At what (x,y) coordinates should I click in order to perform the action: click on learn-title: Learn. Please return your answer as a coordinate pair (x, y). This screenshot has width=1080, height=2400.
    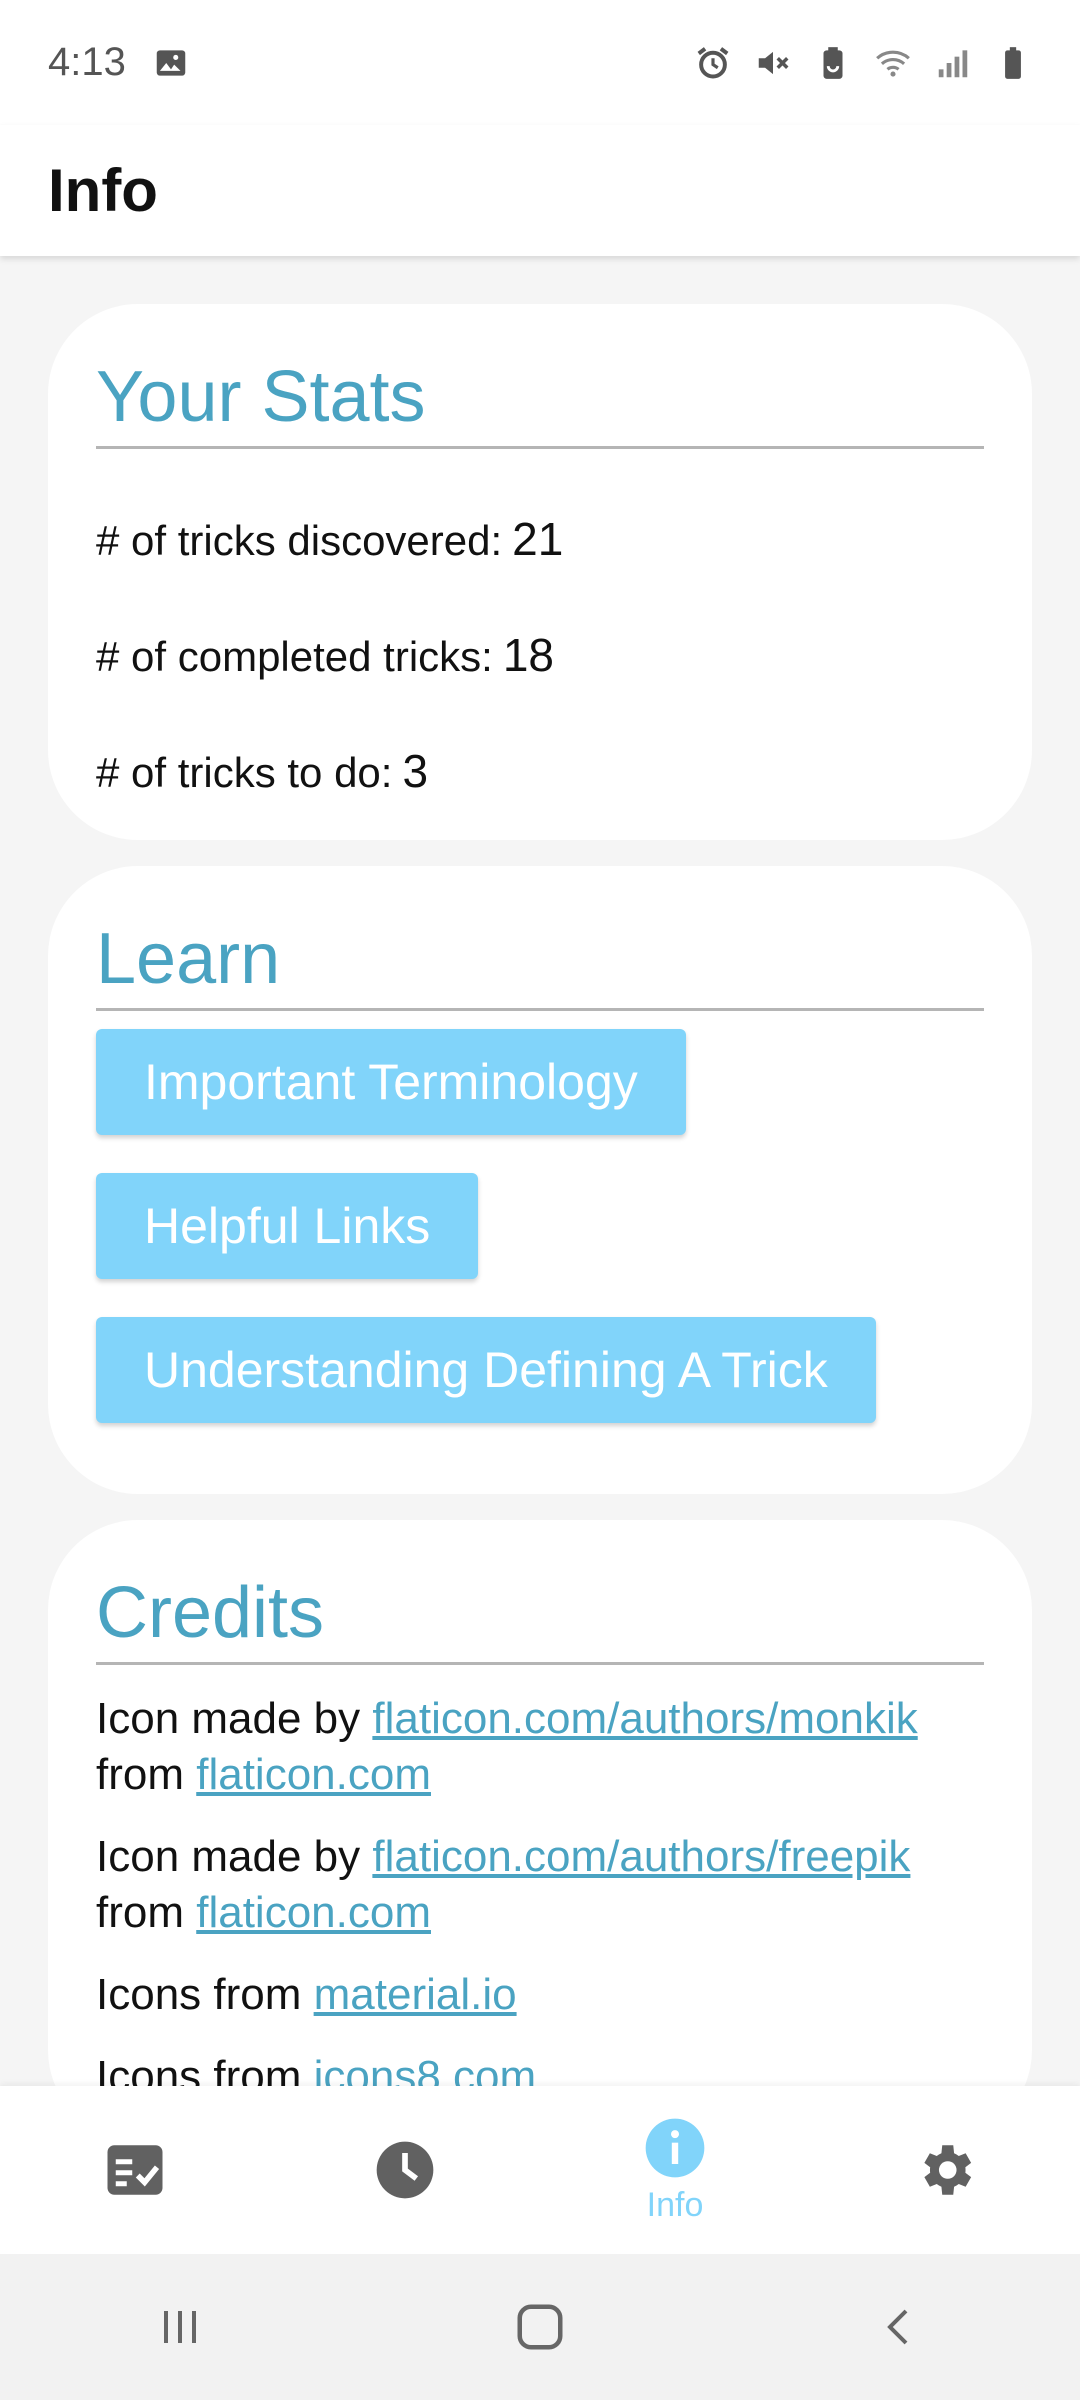
    Looking at the image, I should click on (540, 964).